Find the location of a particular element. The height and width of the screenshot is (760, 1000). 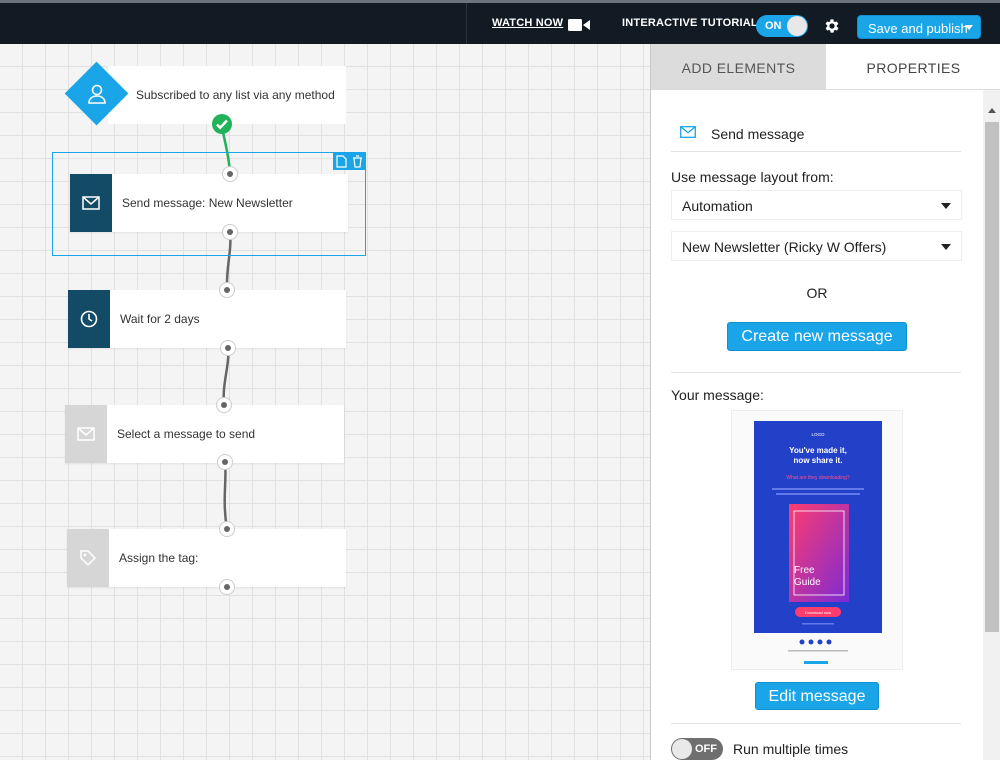

send-message-node: Send message: New Newsletter is located at coordinates (209, 203).